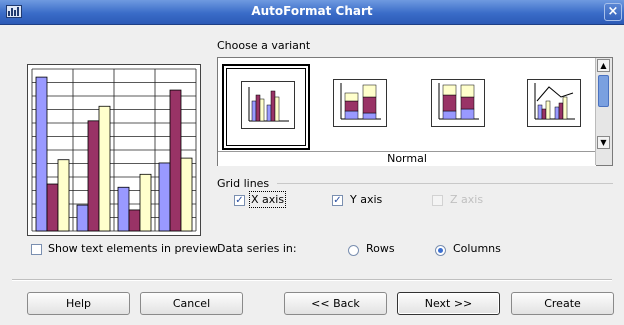 The height and width of the screenshot is (325, 624). What do you see at coordinates (458, 103) in the screenshot?
I see `bar-chart-percent-stacked-icon` at bounding box center [458, 103].